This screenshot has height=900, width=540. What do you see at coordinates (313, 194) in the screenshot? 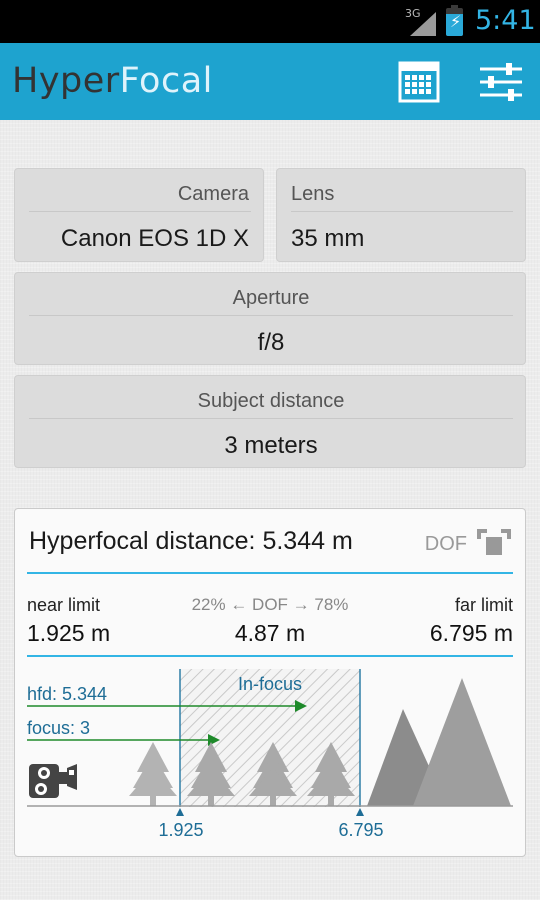
I see `lens-label: Lens` at bounding box center [313, 194].